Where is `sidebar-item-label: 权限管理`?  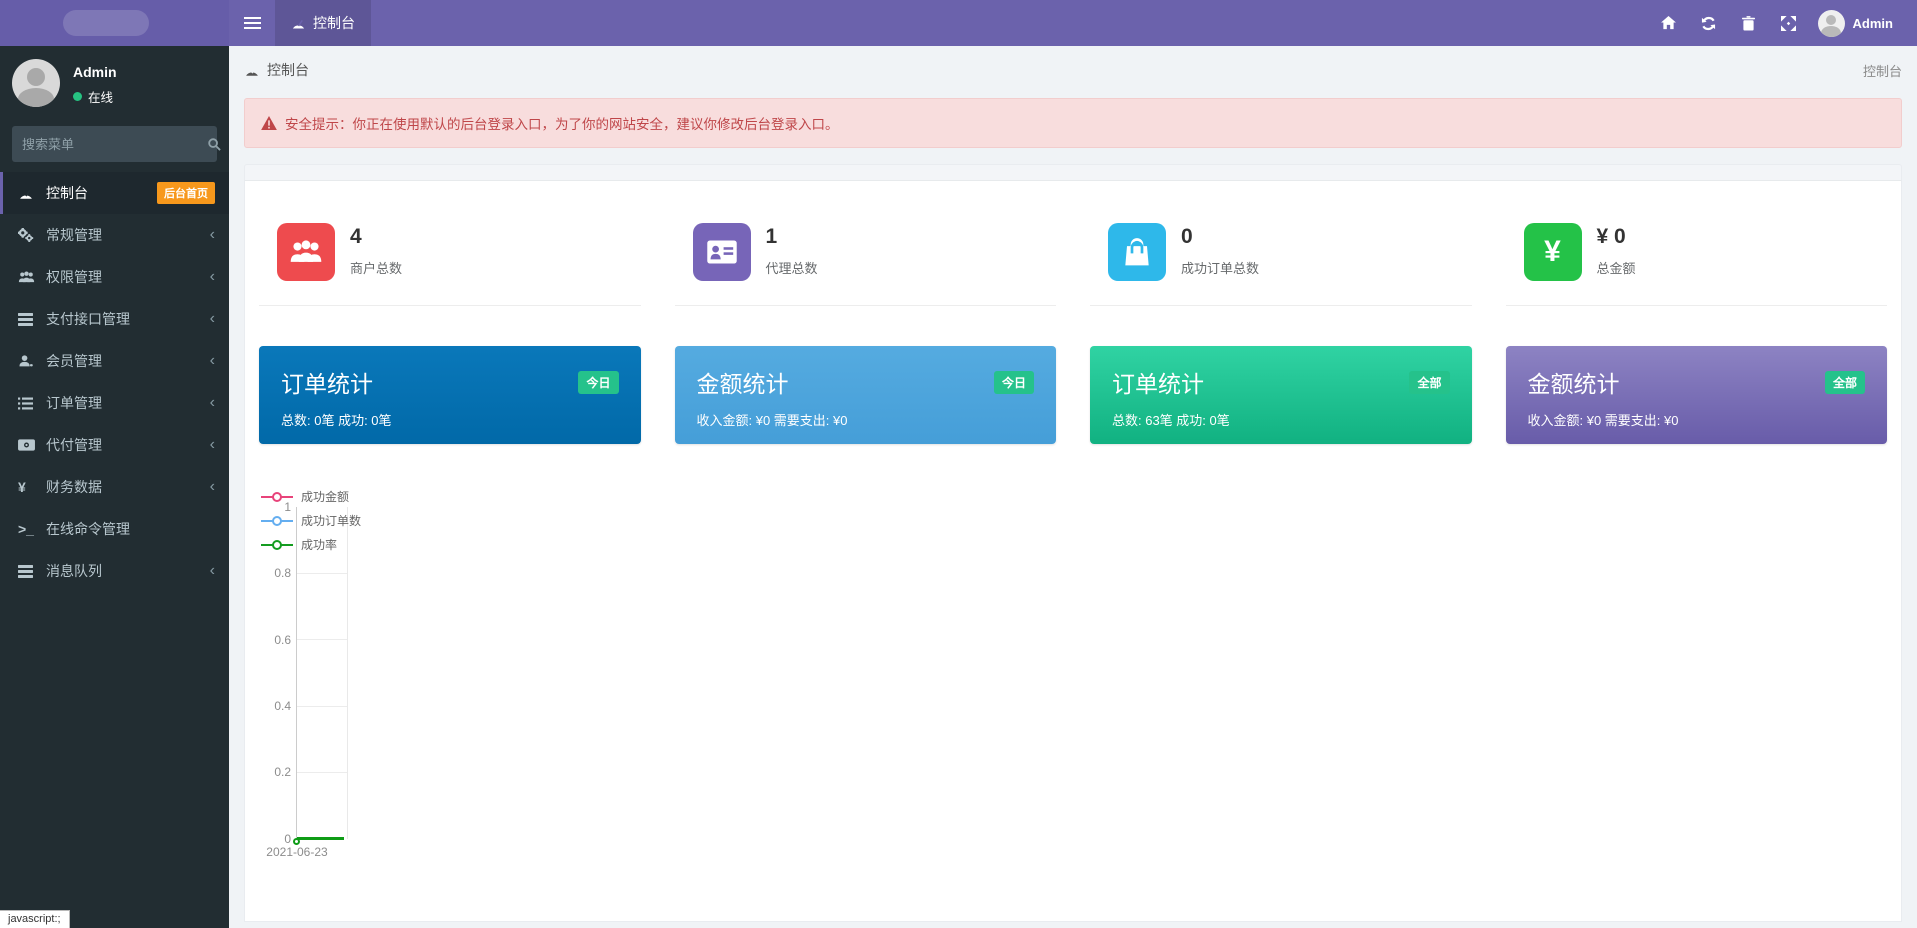 sidebar-item-label: 权限管理 is located at coordinates (74, 277).